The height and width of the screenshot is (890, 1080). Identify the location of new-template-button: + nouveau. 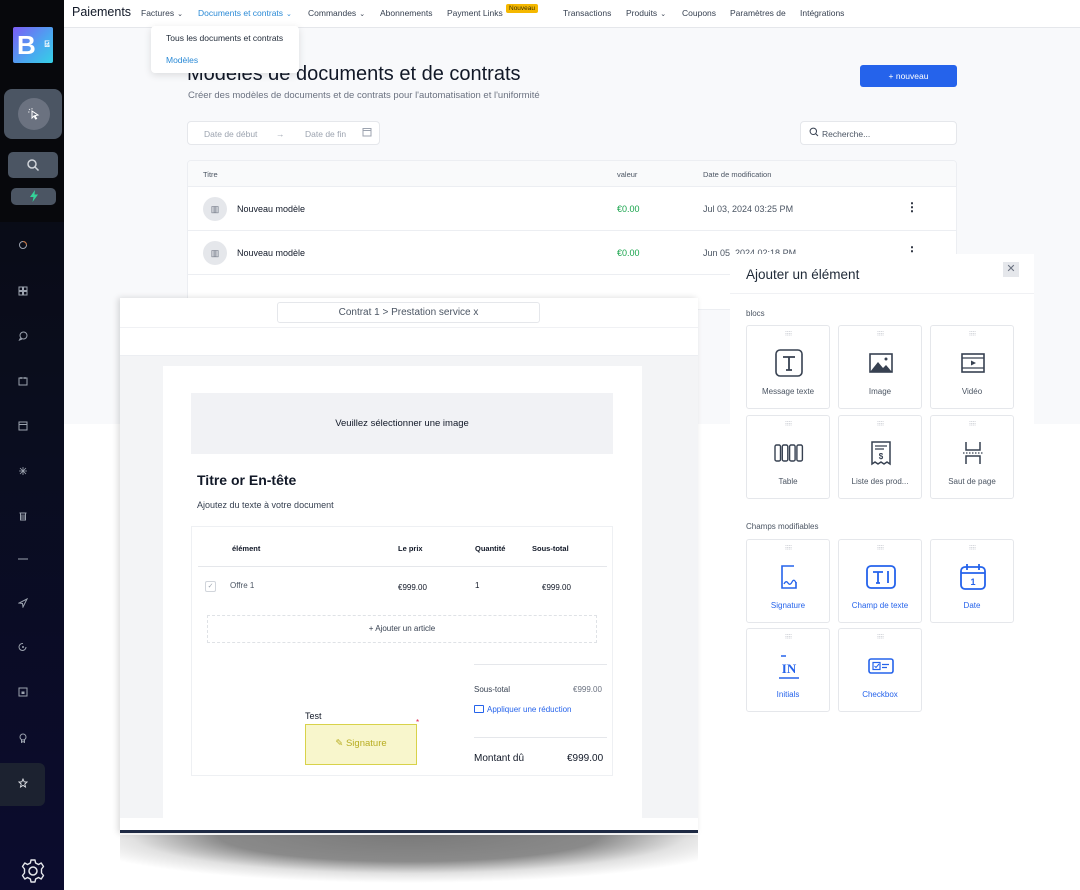
(908, 76).